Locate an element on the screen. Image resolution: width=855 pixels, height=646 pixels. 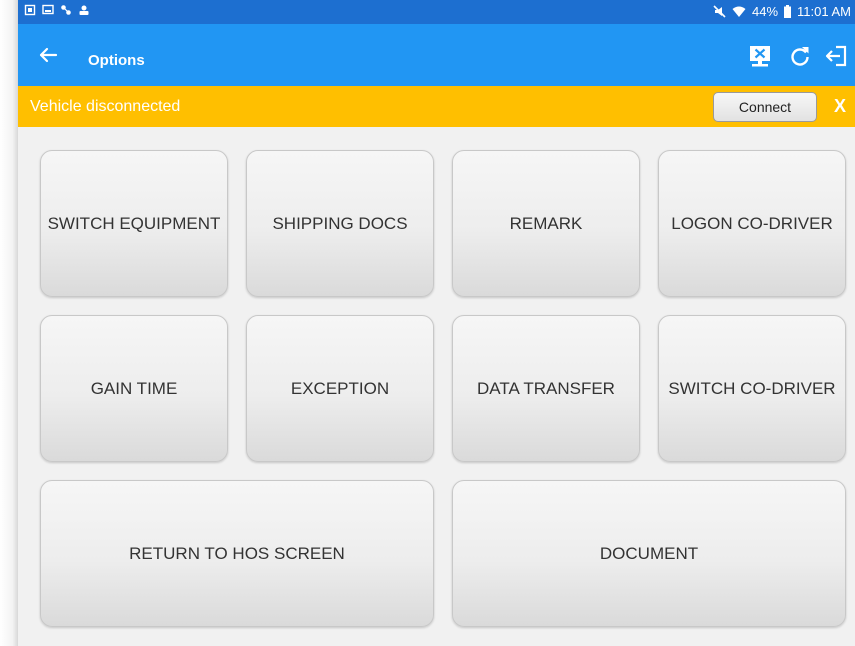
gain-time-button: GAIN TIME is located at coordinates (134, 388).